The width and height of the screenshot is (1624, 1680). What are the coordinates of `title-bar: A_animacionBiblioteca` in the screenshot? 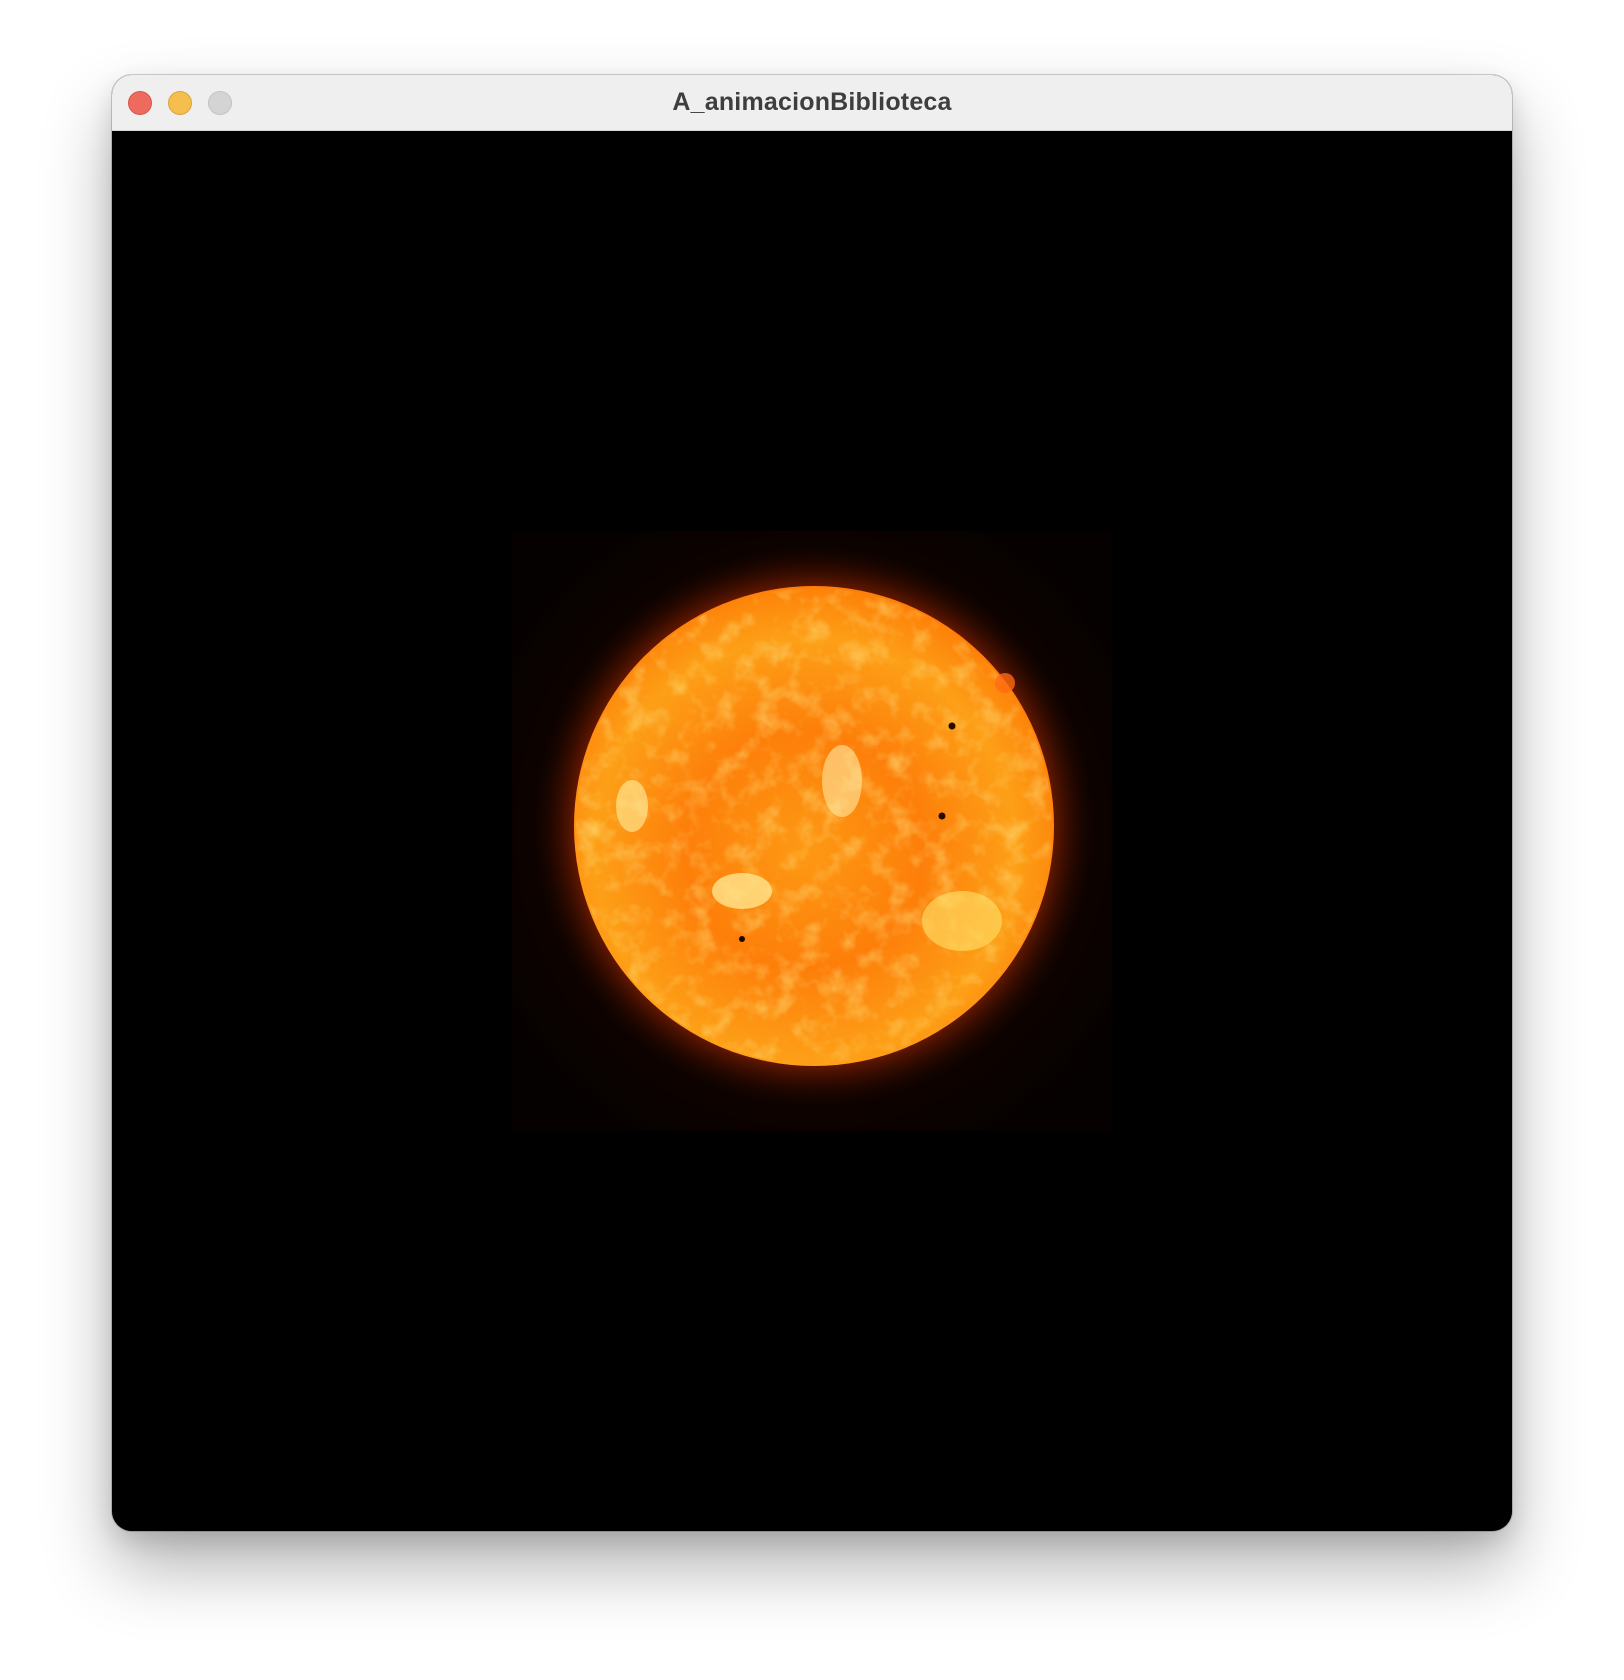 It's located at (812, 103).